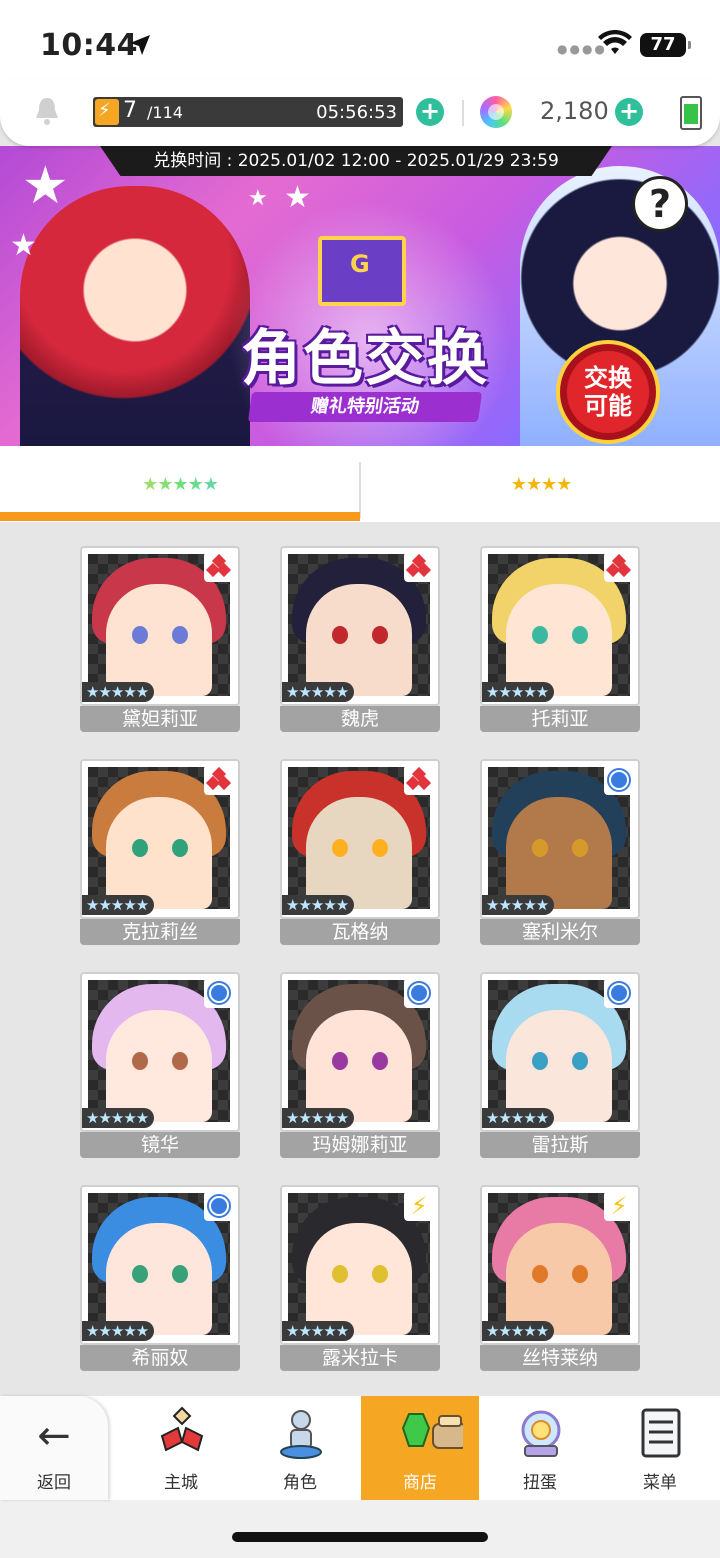 The image size is (720, 1558). What do you see at coordinates (160, 1065) in the screenshot?
I see `character-card: ★★★★★ 镜华` at bounding box center [160, 1065].